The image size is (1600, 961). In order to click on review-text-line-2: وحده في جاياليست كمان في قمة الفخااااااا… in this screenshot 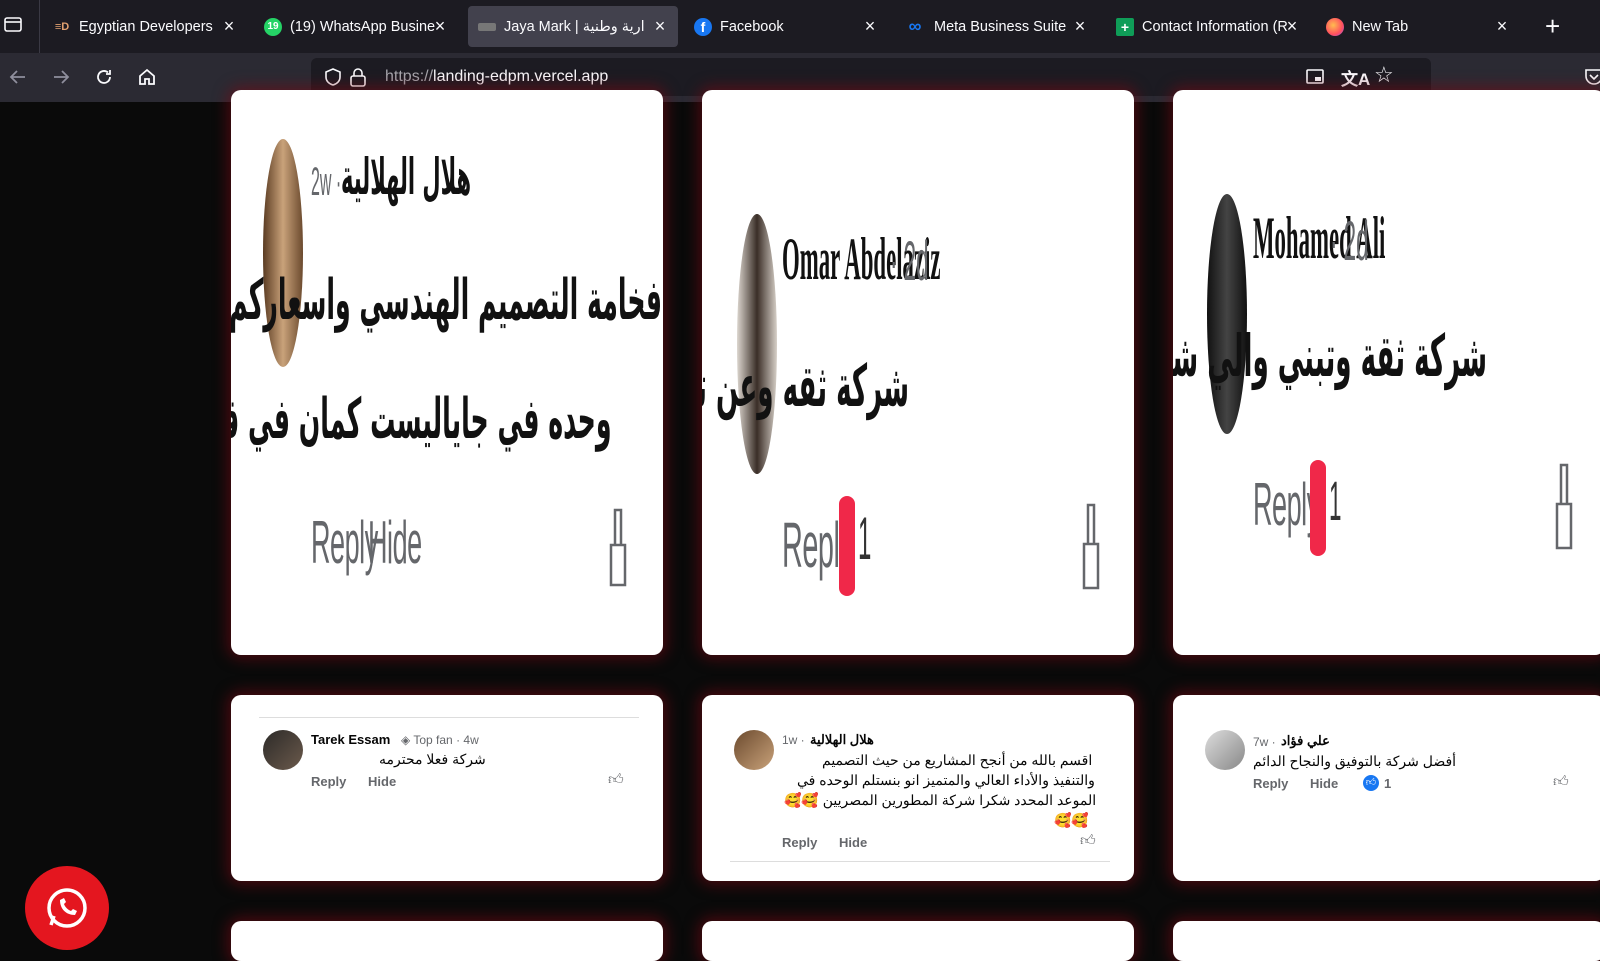, I will do `click(421, 419)`.